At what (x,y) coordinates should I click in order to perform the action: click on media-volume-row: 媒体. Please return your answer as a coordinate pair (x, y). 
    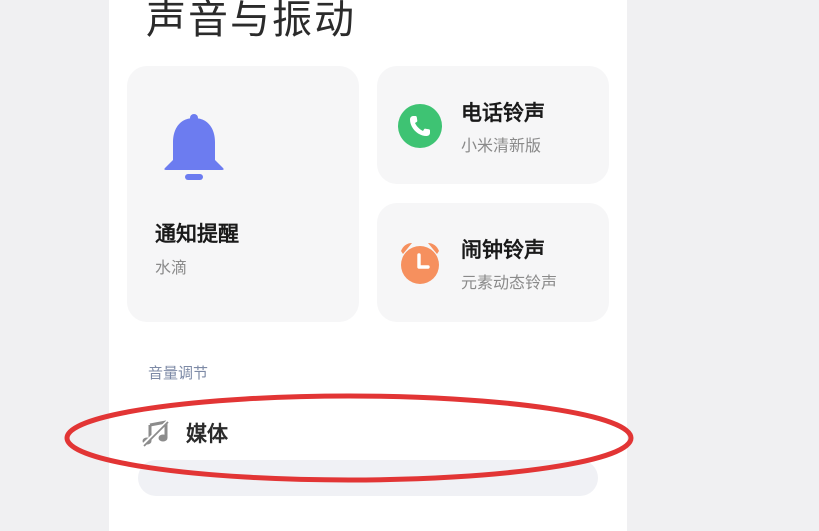
    Looking at the image, I should click on (369, 433).